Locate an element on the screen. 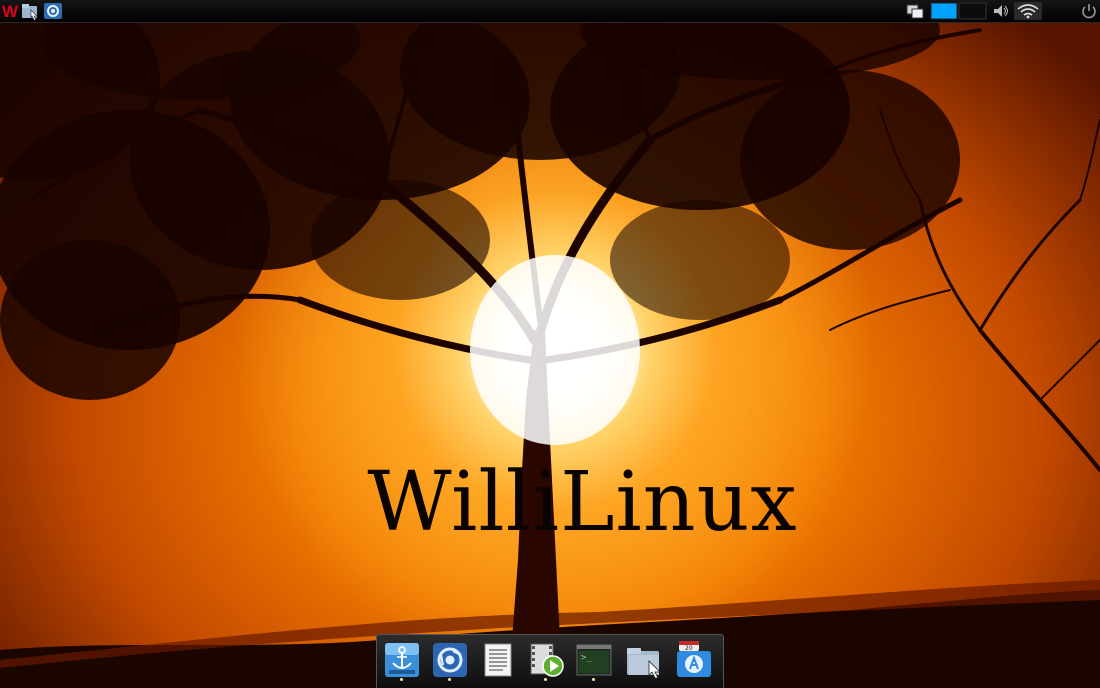 The image size is (1100, 688). svg-text: W is located at coordinates (10, 11).